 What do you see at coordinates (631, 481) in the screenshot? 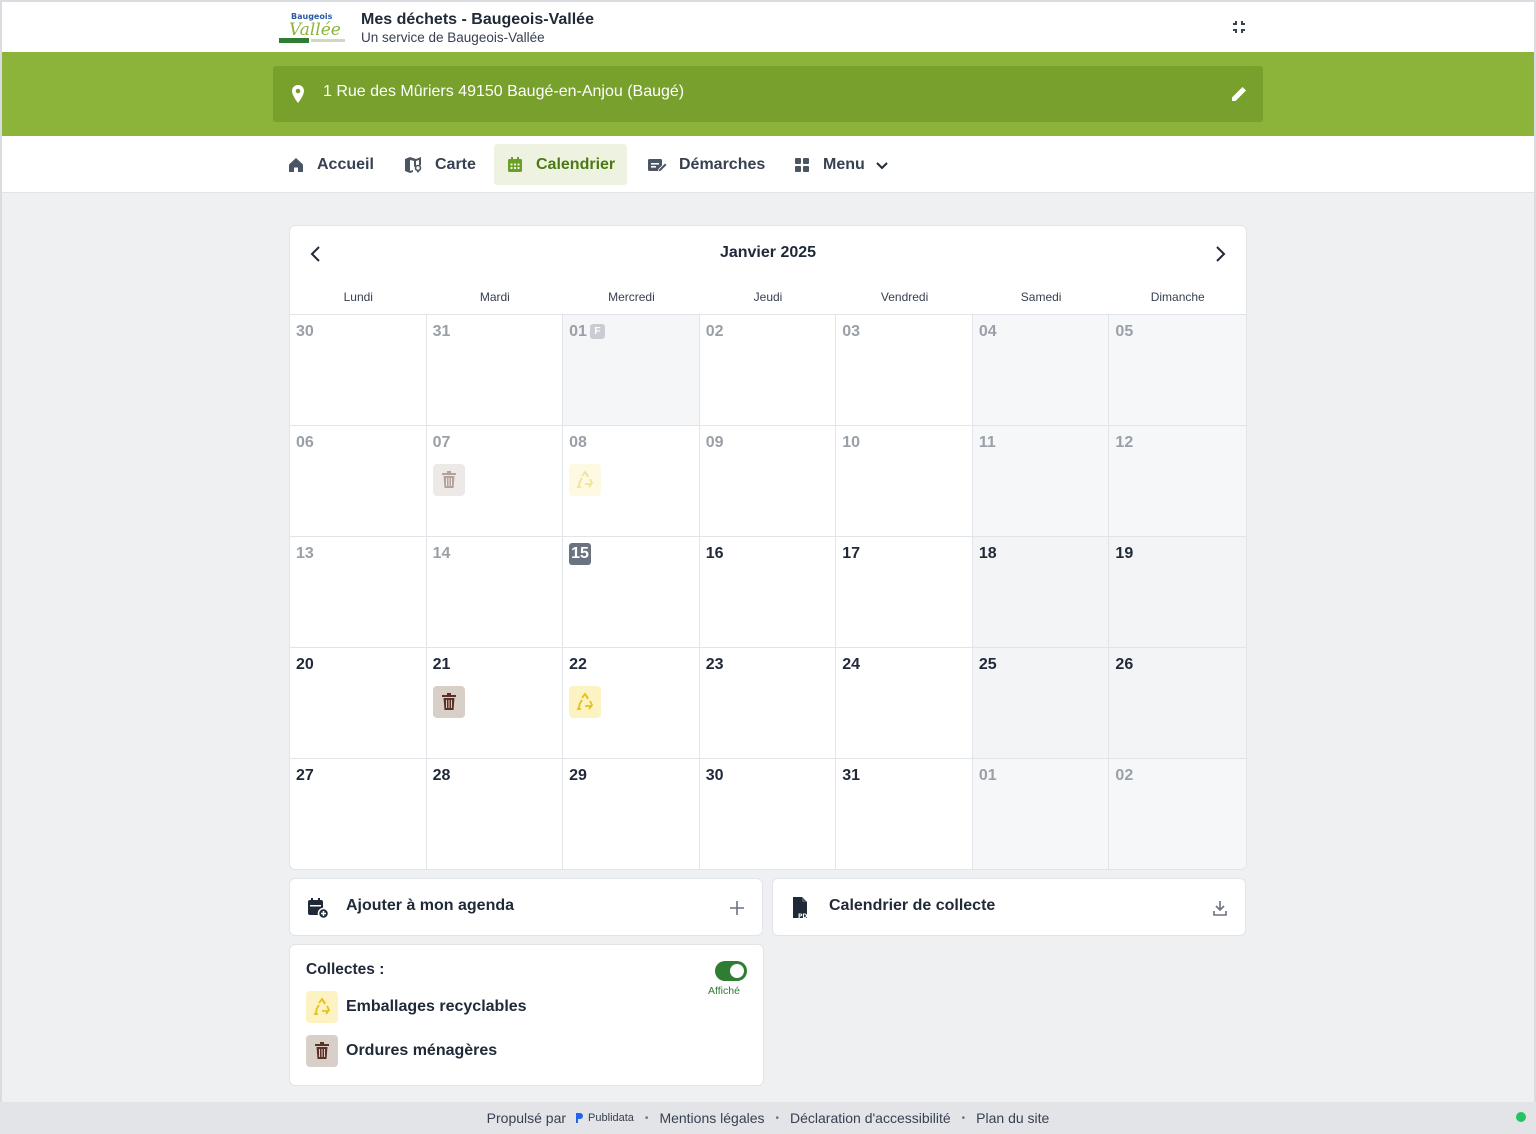
I see `calendar-day: 08` at bounding box center [631, 481].